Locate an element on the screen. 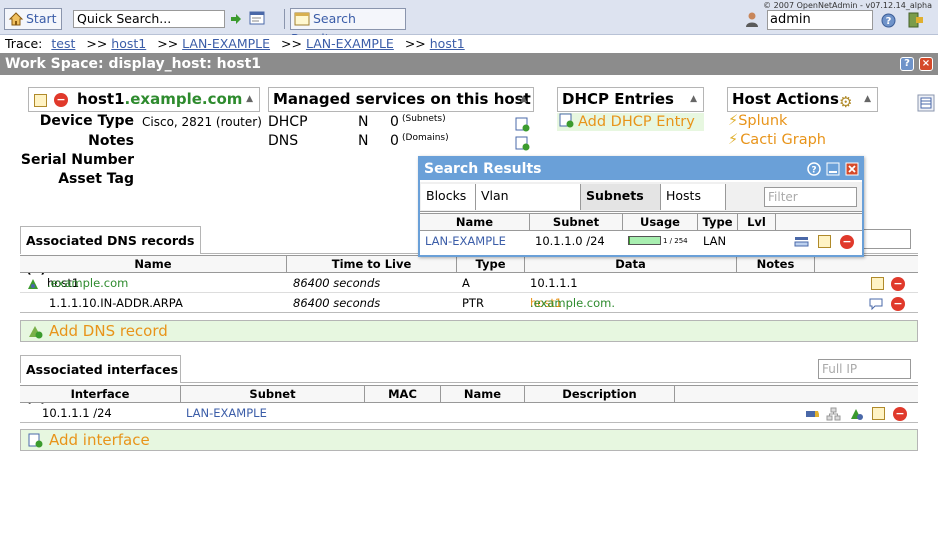 This screenshot has width=938, height=533. action-cacti: ⚡ Cacti Graph is located at coordinates (777, 140).